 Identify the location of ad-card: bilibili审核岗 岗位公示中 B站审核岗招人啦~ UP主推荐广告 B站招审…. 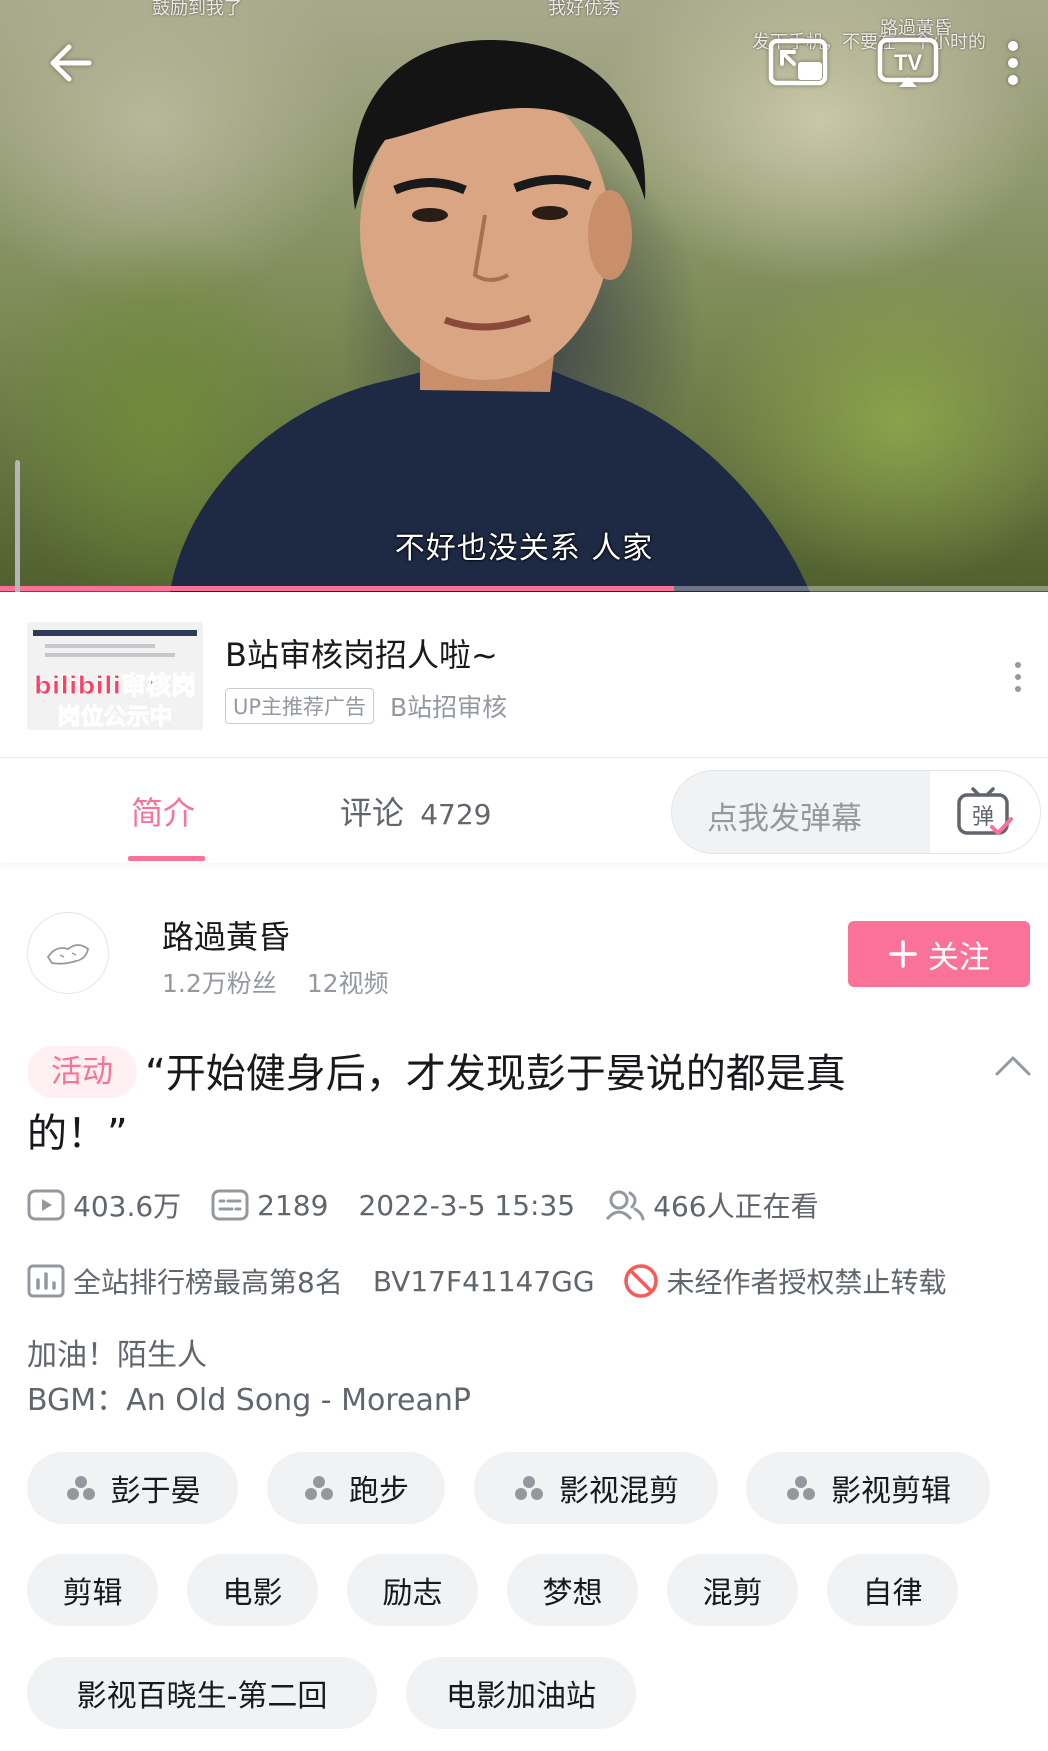
(524, 675).